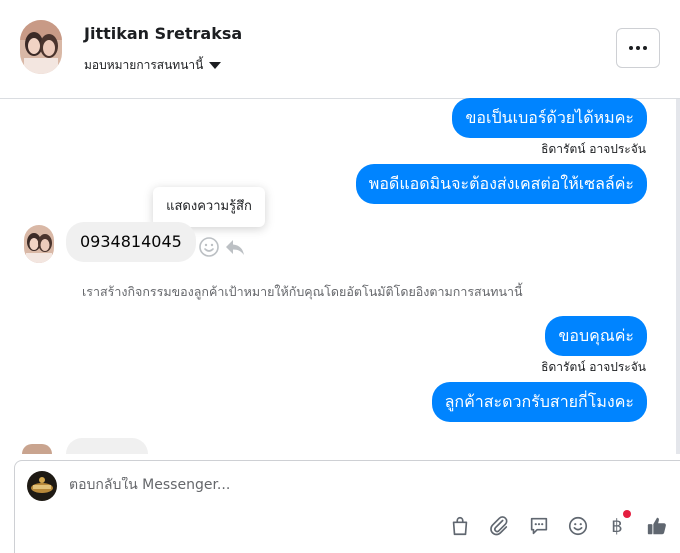  I want to click on outgoing-message: ลูกค้าสะดวกรับสายกี่โมงคะ, so click(539, 402).